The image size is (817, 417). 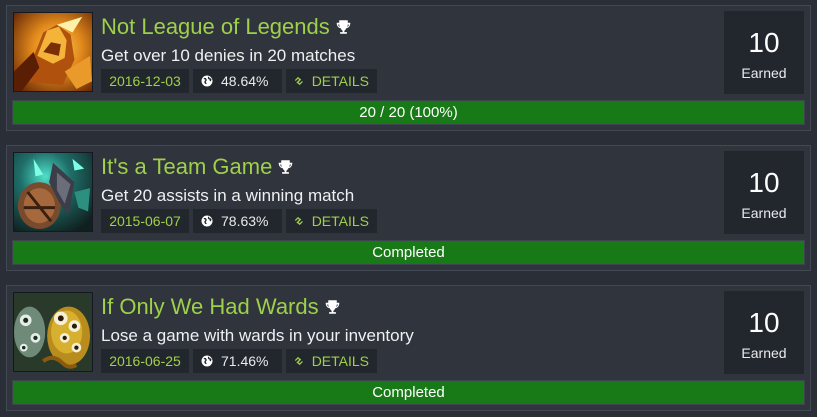 I want to click on shield-ghost-hero-icon, so click(x=53, y=192).